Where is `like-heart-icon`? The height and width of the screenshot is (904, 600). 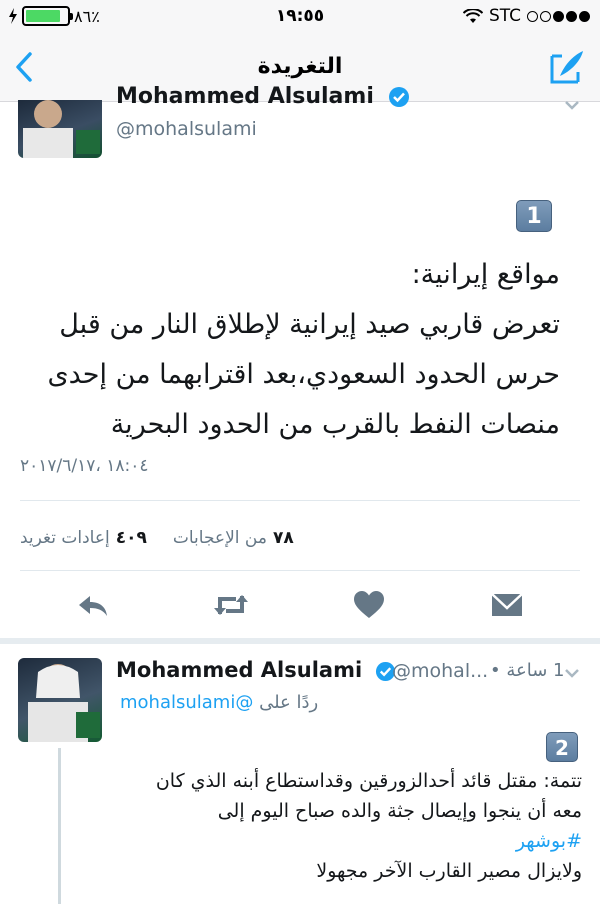 like-heart-icon is located at coordinates (369, 605).